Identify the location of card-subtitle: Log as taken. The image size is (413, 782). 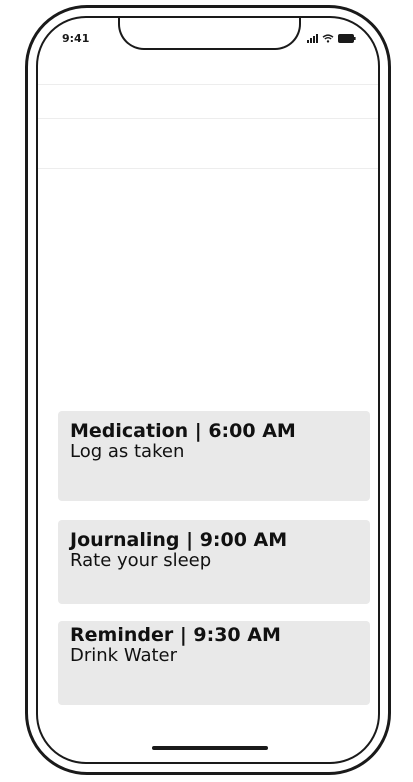
(127, 451).